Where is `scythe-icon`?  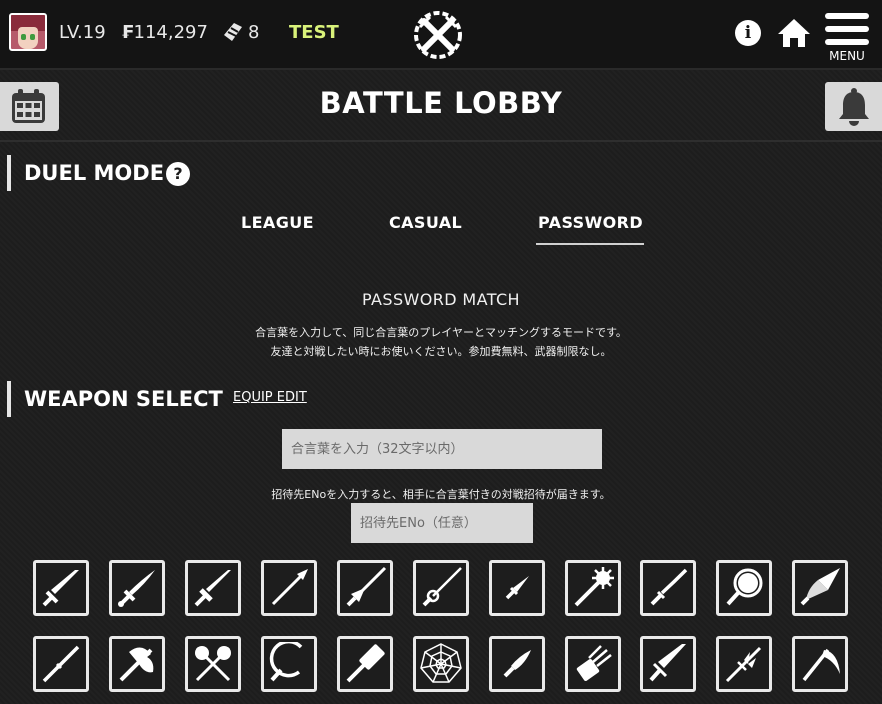 scythe-icon is located at coordinates (821, 665).